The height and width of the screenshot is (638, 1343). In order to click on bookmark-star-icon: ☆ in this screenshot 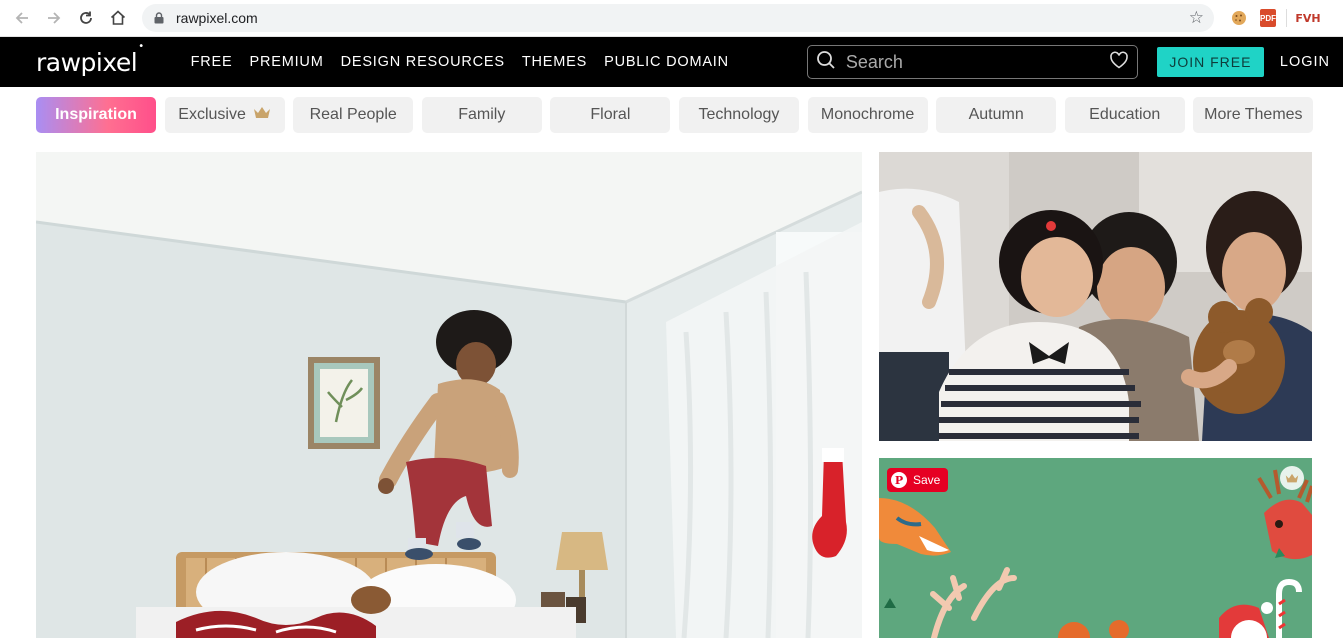, I will do `click(1196, 18)`.